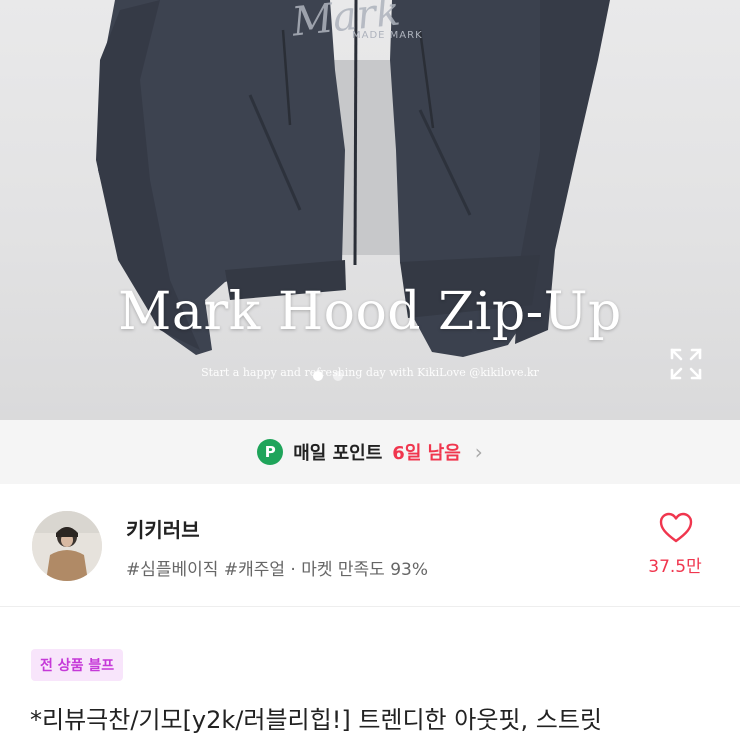 Image resolution: width=740 pixels, height=740 pixels. I want to click on store-name: 키키러브, so click(163, 528).